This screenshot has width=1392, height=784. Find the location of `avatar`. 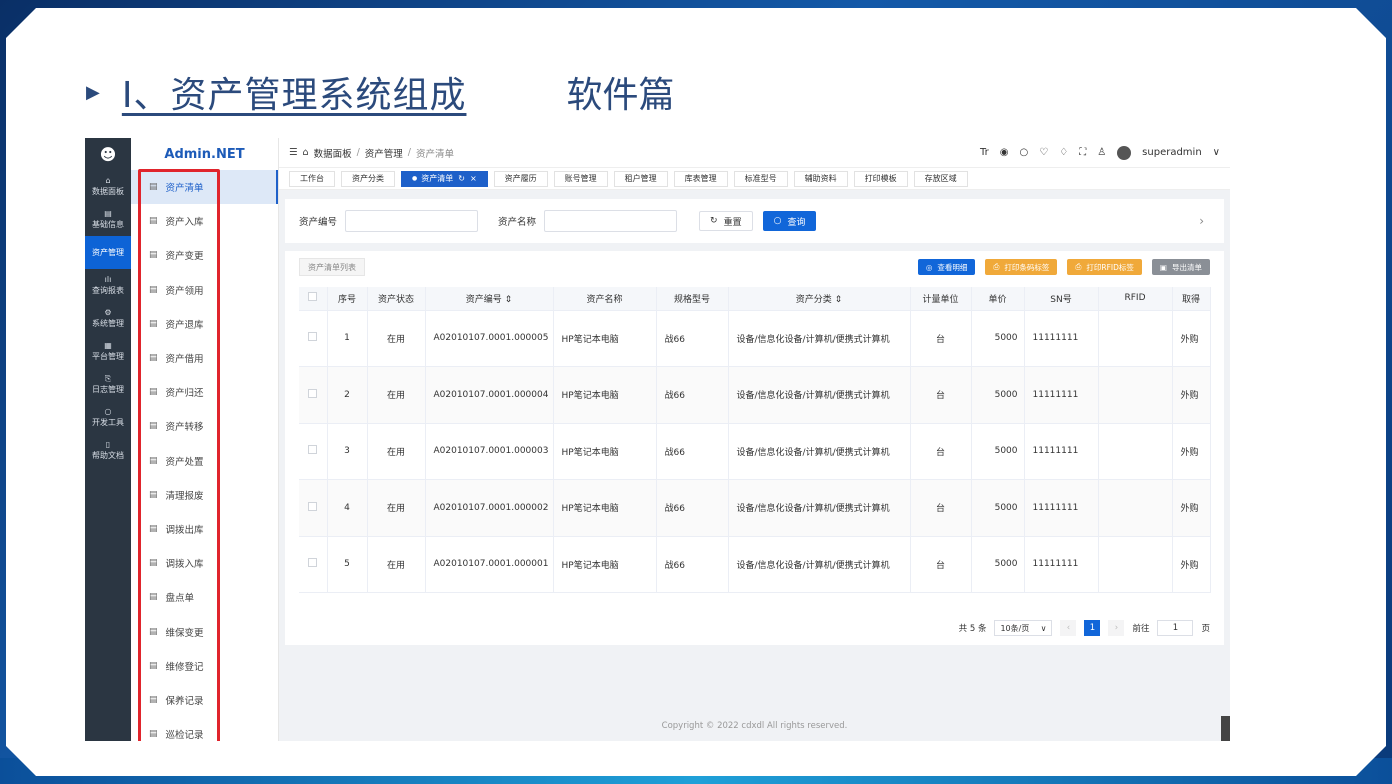

avatar is located at coordinates (1124, 152).